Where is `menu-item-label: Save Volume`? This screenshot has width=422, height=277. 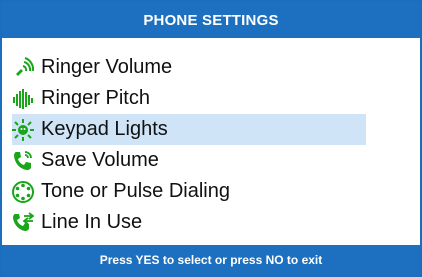
menu-item-label: Save Volume is located at coordinates (100, 160).